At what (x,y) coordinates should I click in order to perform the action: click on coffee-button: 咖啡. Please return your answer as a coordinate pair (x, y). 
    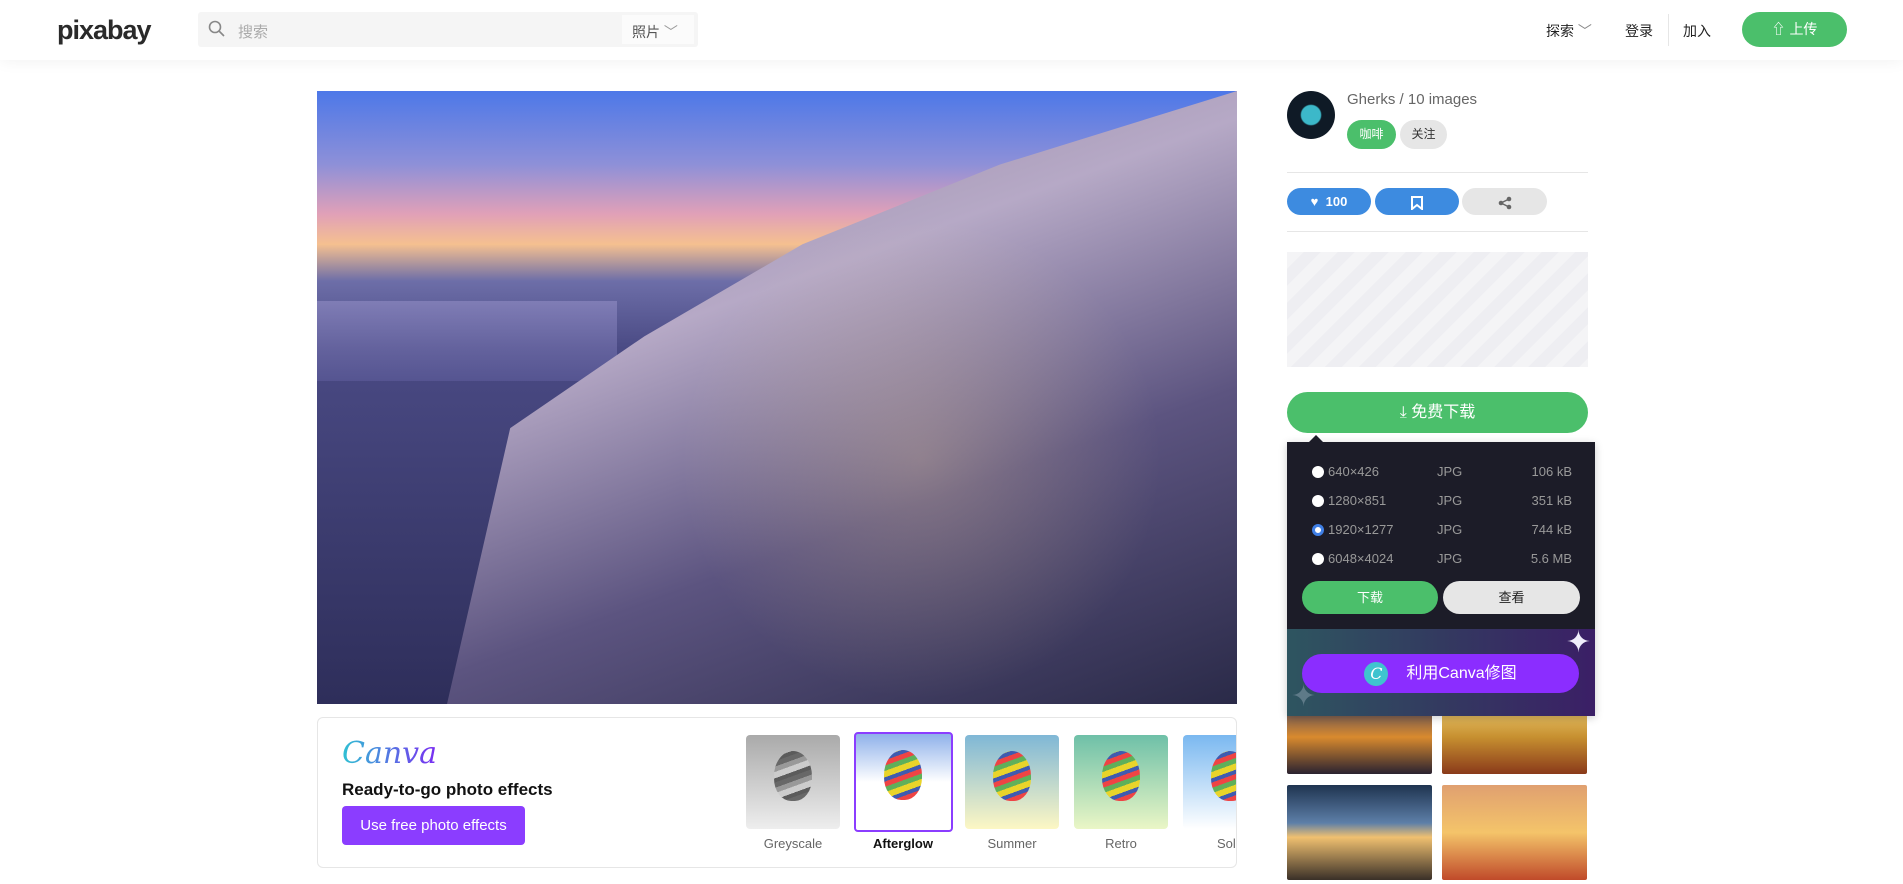
    Looking at the image, I should click on (1371, 134).